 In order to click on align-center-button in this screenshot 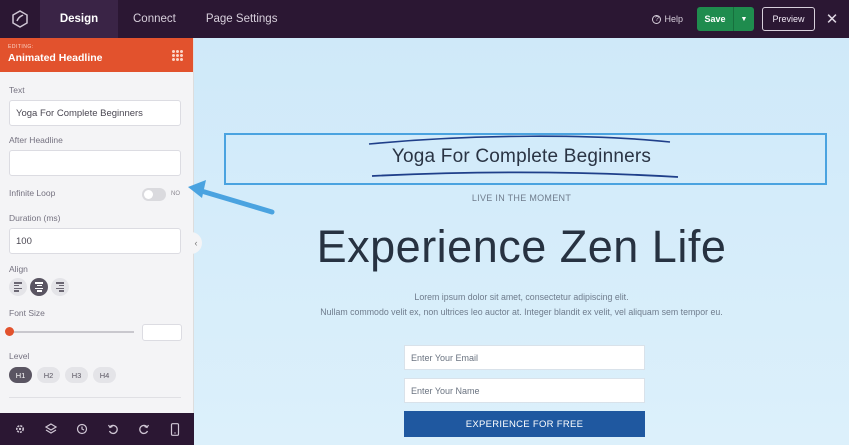, I will do `click(39, 287)`.